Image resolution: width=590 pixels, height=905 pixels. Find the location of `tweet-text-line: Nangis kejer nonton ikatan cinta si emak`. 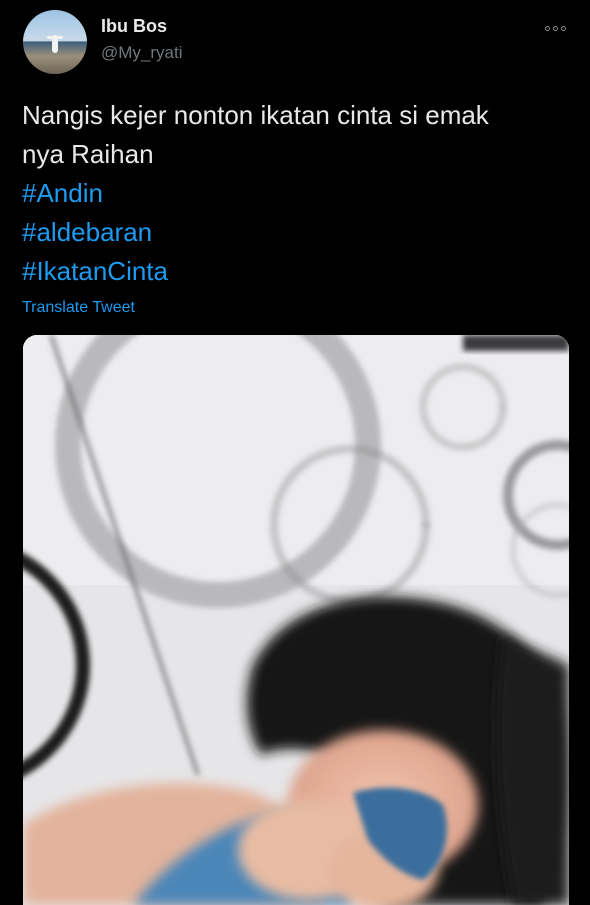

tweet-text-line: Nangis kejer nonton ikatan cinta si emak is located at coordinates (255, 115).